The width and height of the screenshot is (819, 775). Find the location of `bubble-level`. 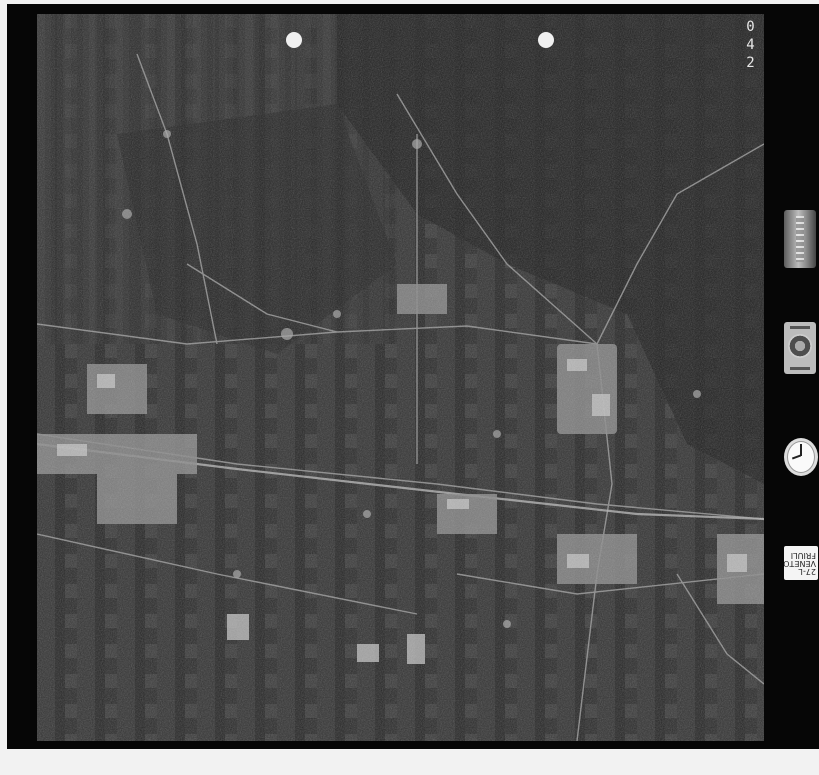

bubble-level is located at coordinates (800, 348).